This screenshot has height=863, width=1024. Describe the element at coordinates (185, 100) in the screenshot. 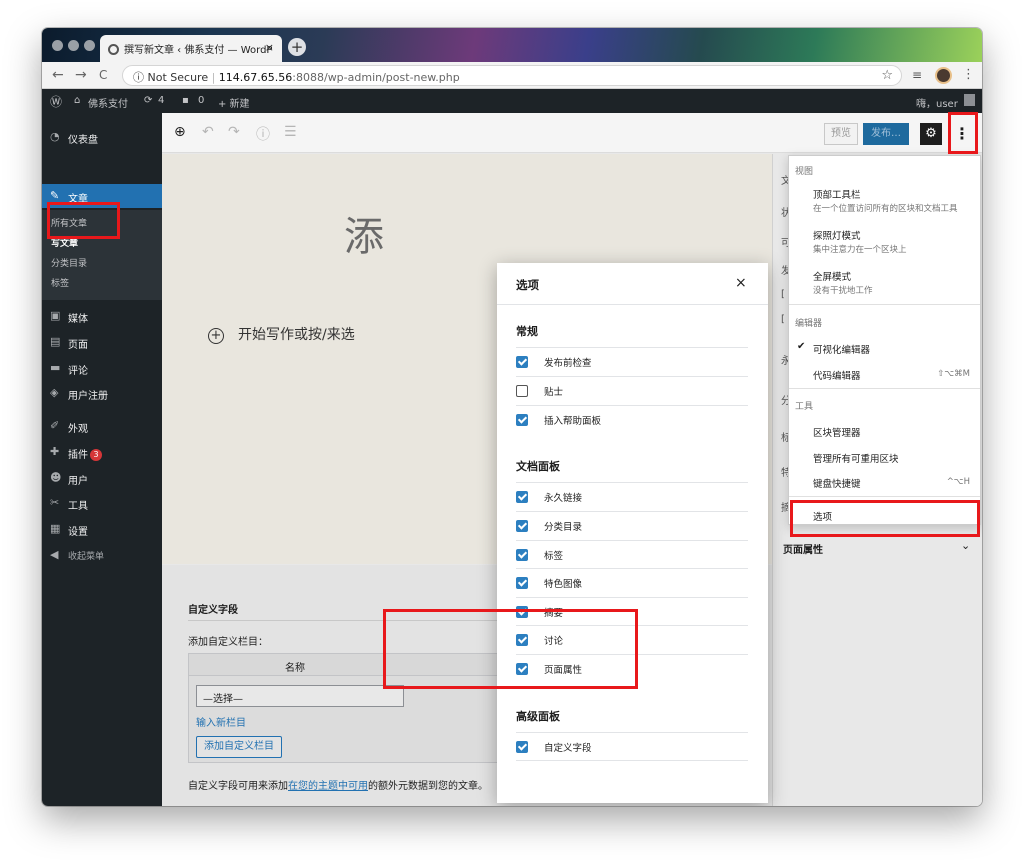

I see `comment-icon: ▪` at that location.